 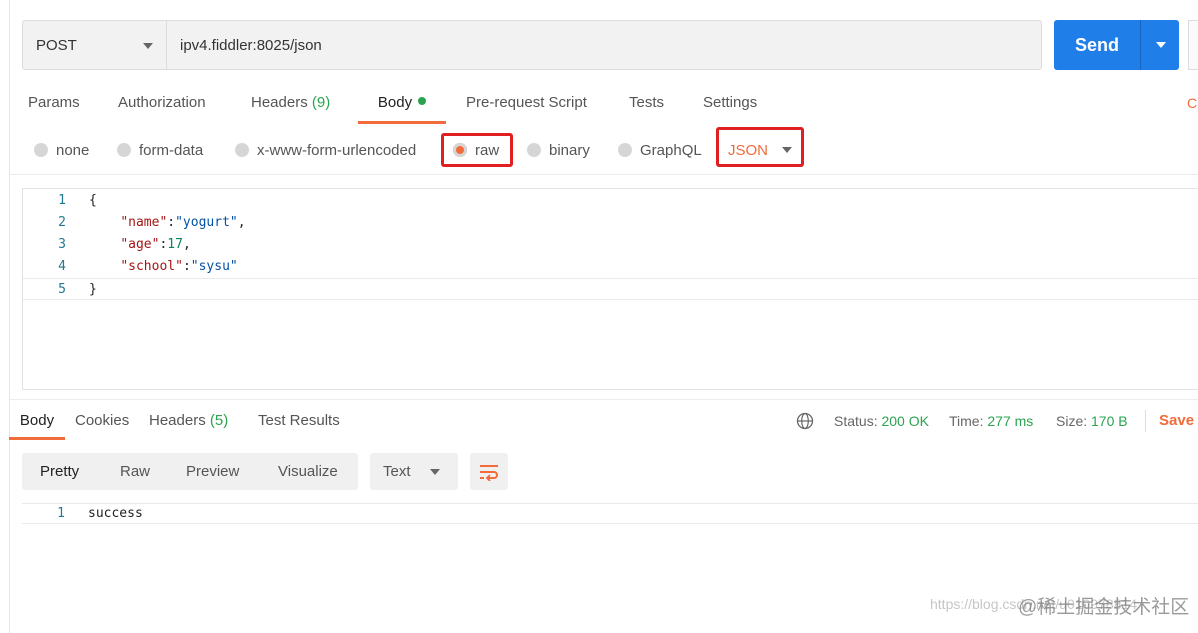 I want to click on wrap-lines-icon, so click(x=489, y=472).